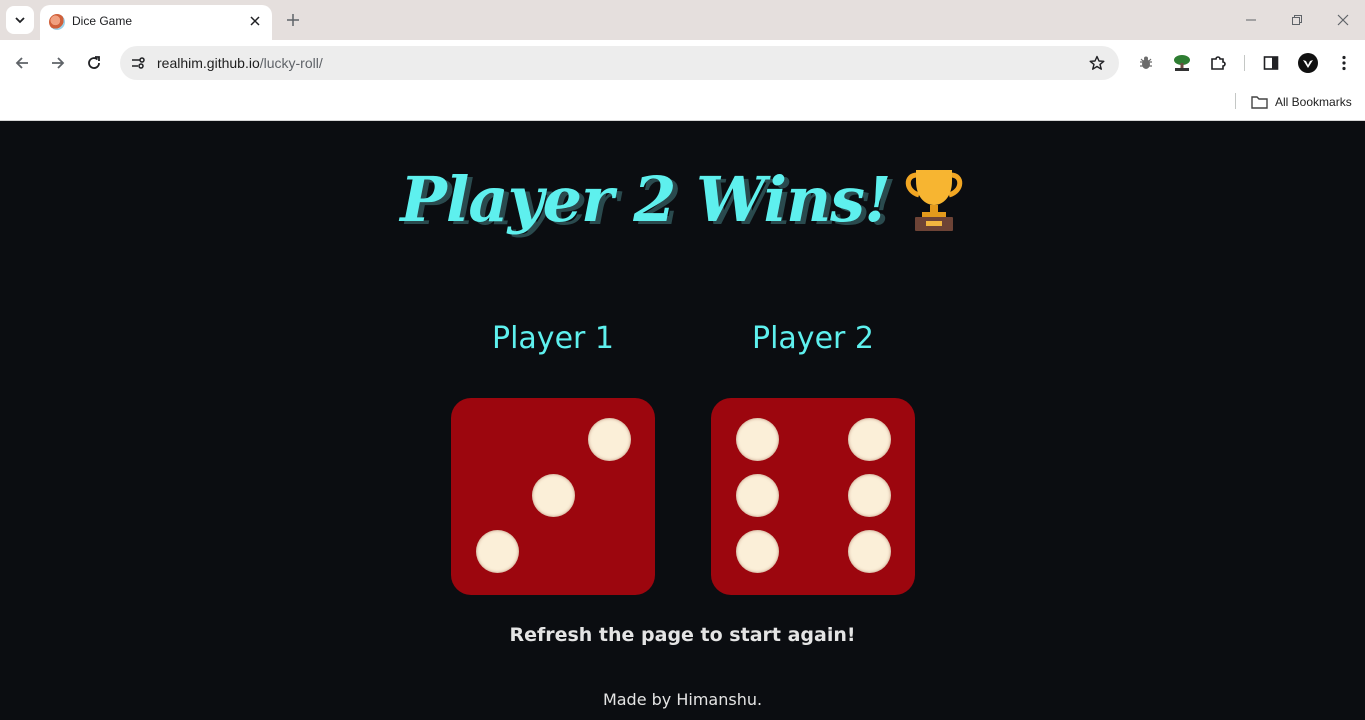 The width and height of the screenshot is (1365, 720). I want to click on tree-extension-button, so click(1182, 63).